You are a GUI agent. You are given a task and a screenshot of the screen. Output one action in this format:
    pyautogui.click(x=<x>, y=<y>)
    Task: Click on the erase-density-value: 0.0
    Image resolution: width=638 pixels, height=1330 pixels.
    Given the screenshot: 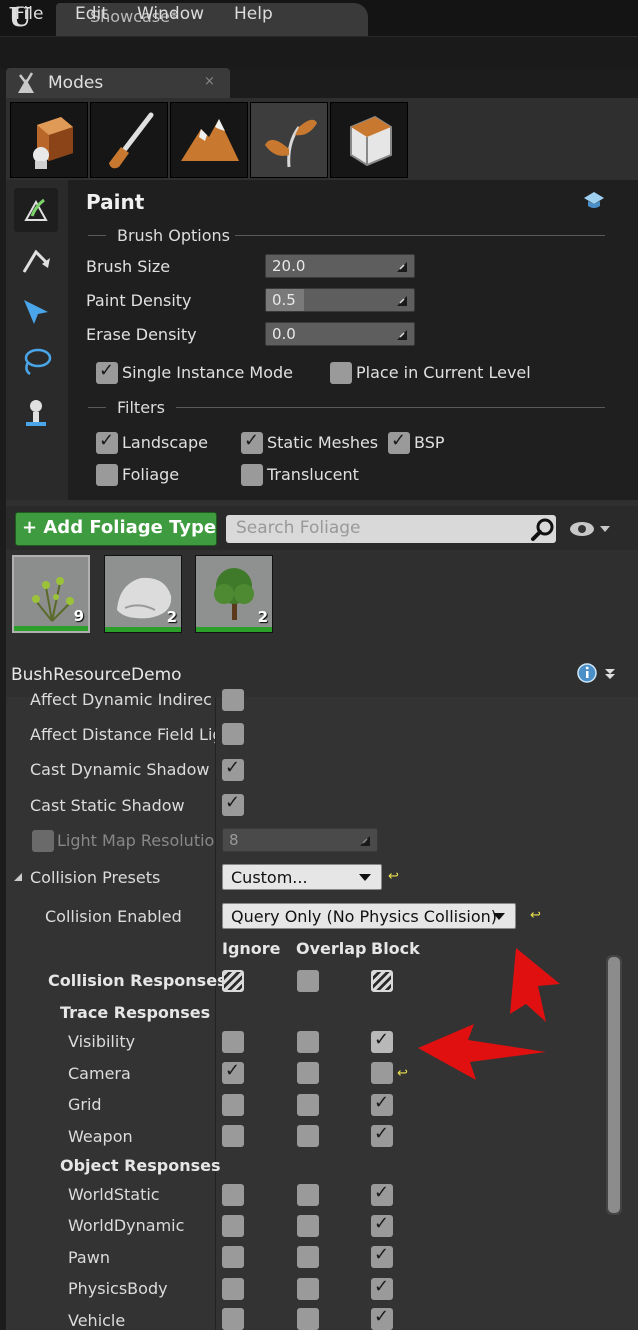 What is the action you would take?
    pyautogui.click(x=284, y=334)
    